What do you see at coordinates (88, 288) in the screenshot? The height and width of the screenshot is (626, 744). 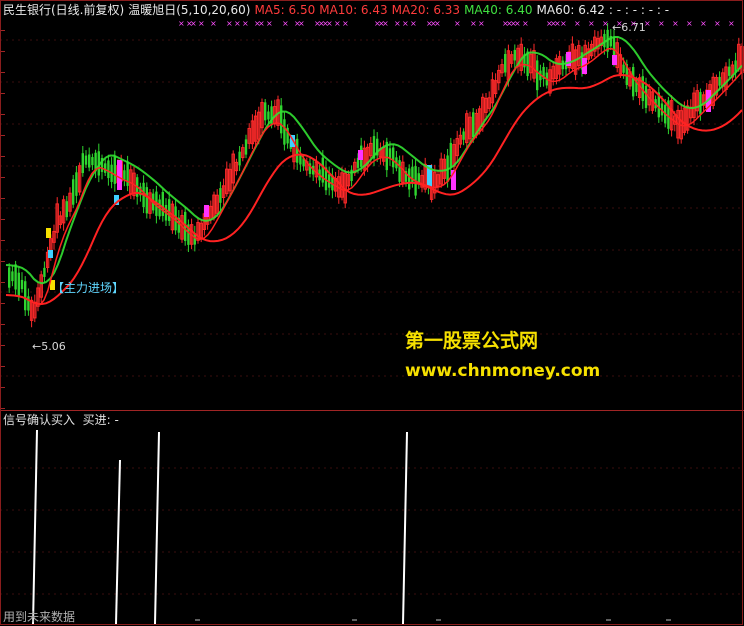 I see `main-force-entry-label: 【主力进场】` at bounding box center [88, 288].